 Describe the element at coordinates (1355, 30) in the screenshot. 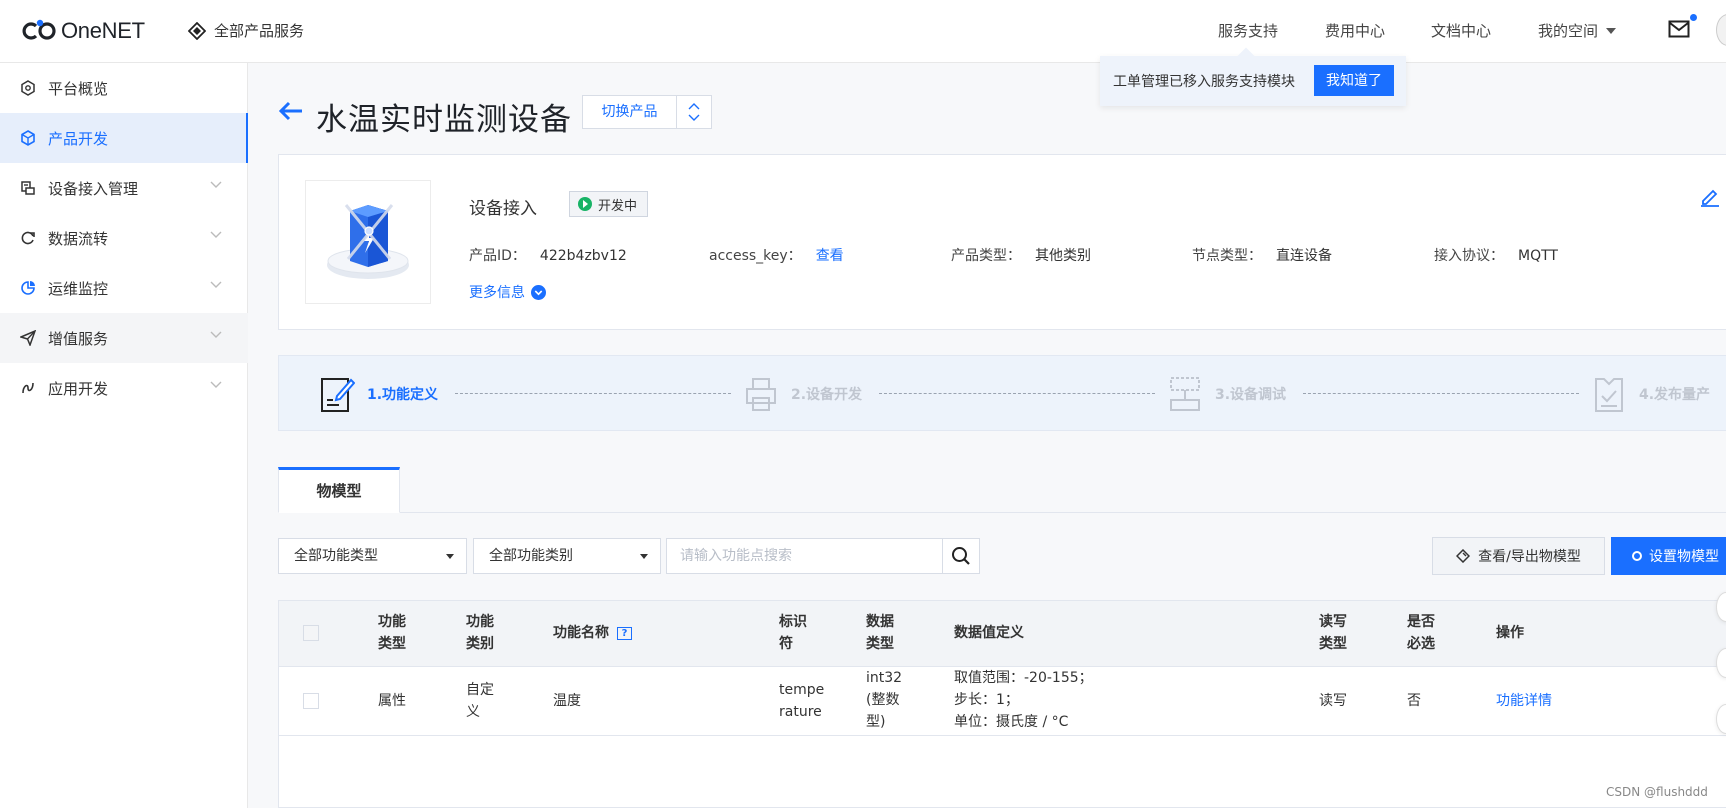

I see `nav-billing-center: 费用中心` at that location.